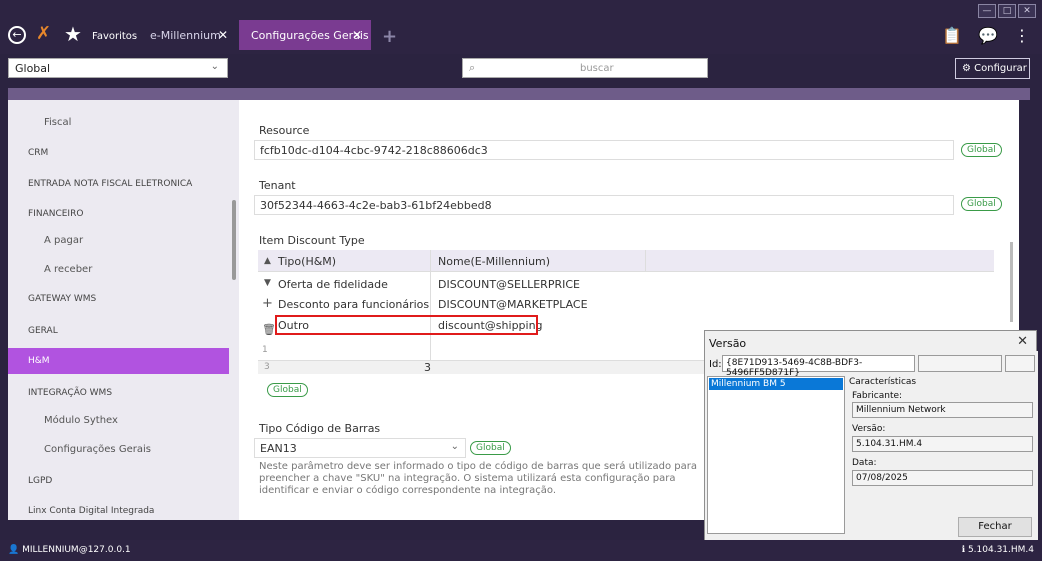  Describe the element at coordinates (864, 463) in the screenshot. I see `date-label: Data:` at that location.